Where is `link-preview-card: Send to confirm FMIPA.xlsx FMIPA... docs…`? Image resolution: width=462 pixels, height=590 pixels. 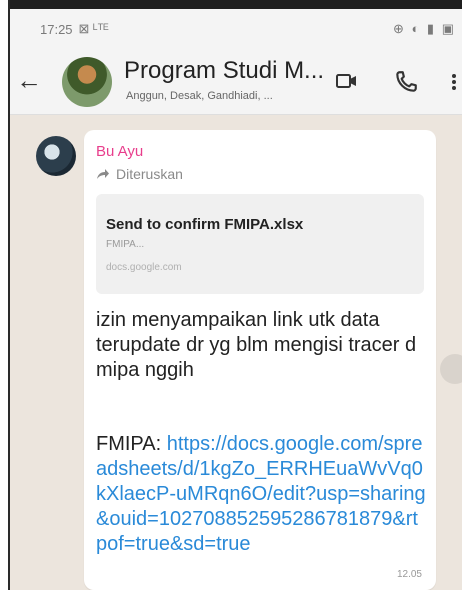 link-preview-card: Send to confirm FMIPA.xlsx FMIPA... docs… is located at coordinates (260, 244).